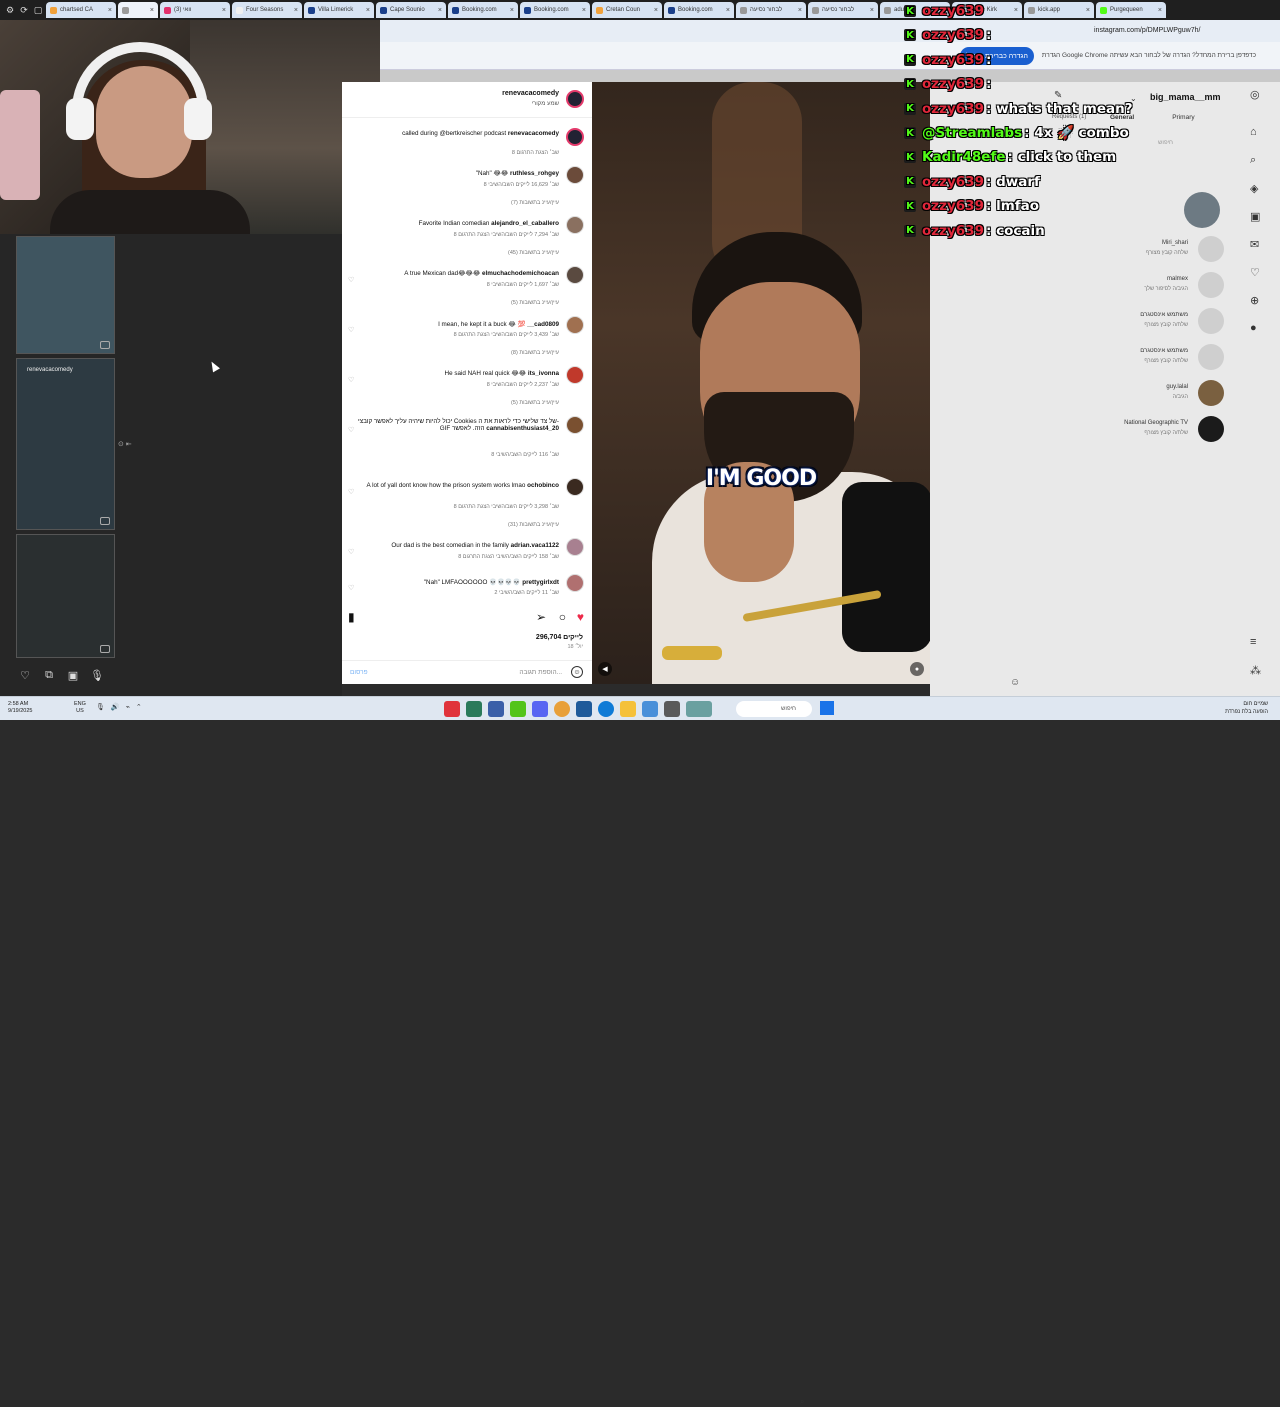 The width and height of the screenshot is (1280, 1407). I want to click on network-icon: ⌁, so click(128, 707).